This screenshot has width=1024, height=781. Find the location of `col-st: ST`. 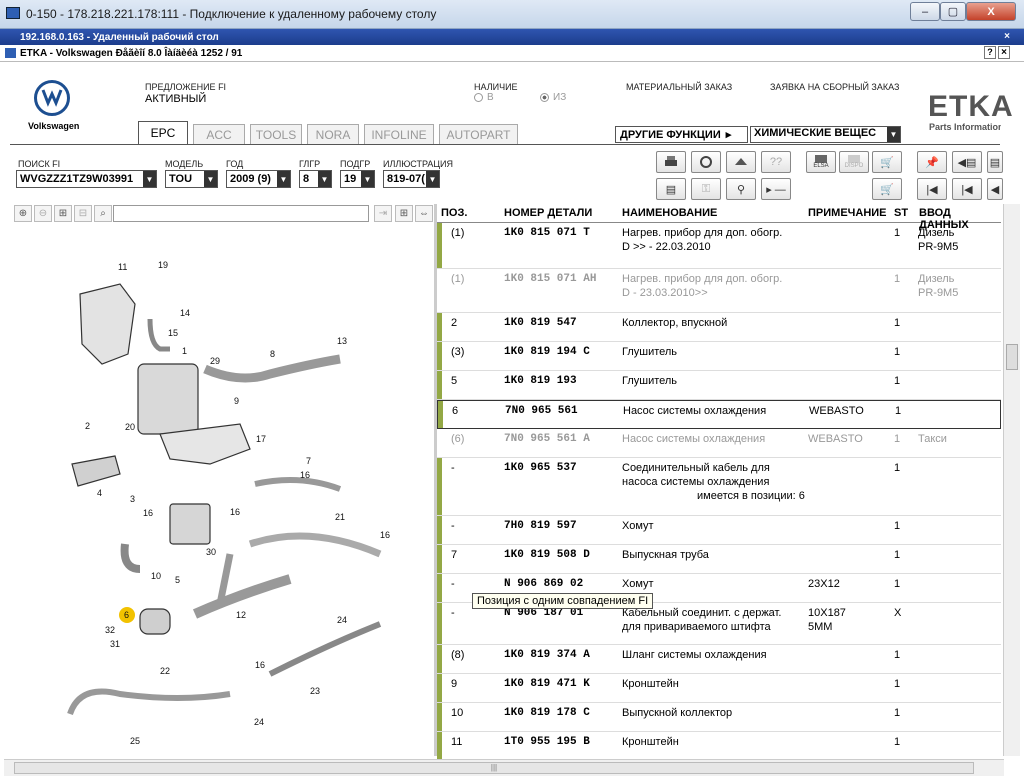

col-st: ST is located at coordinates (901, 213).